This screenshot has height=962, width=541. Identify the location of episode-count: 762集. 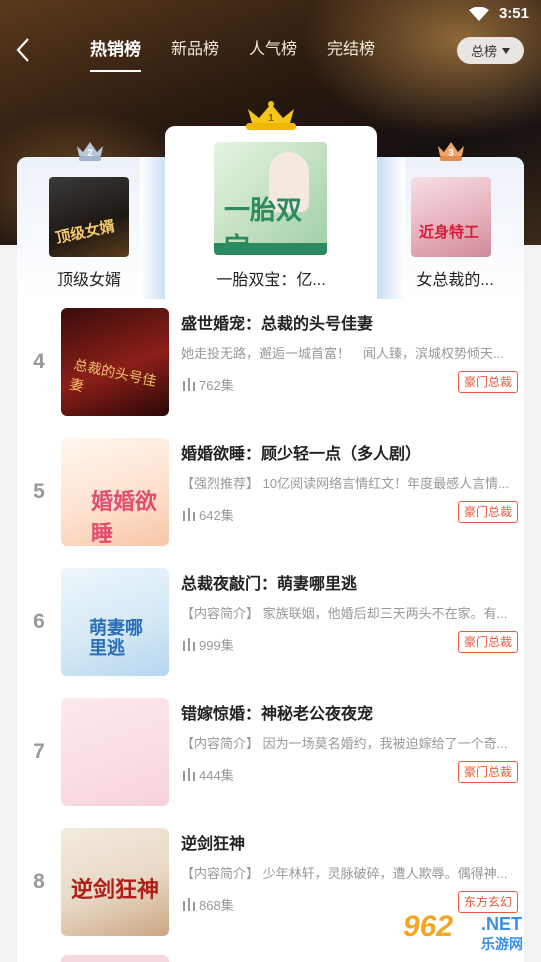
(208, 384).